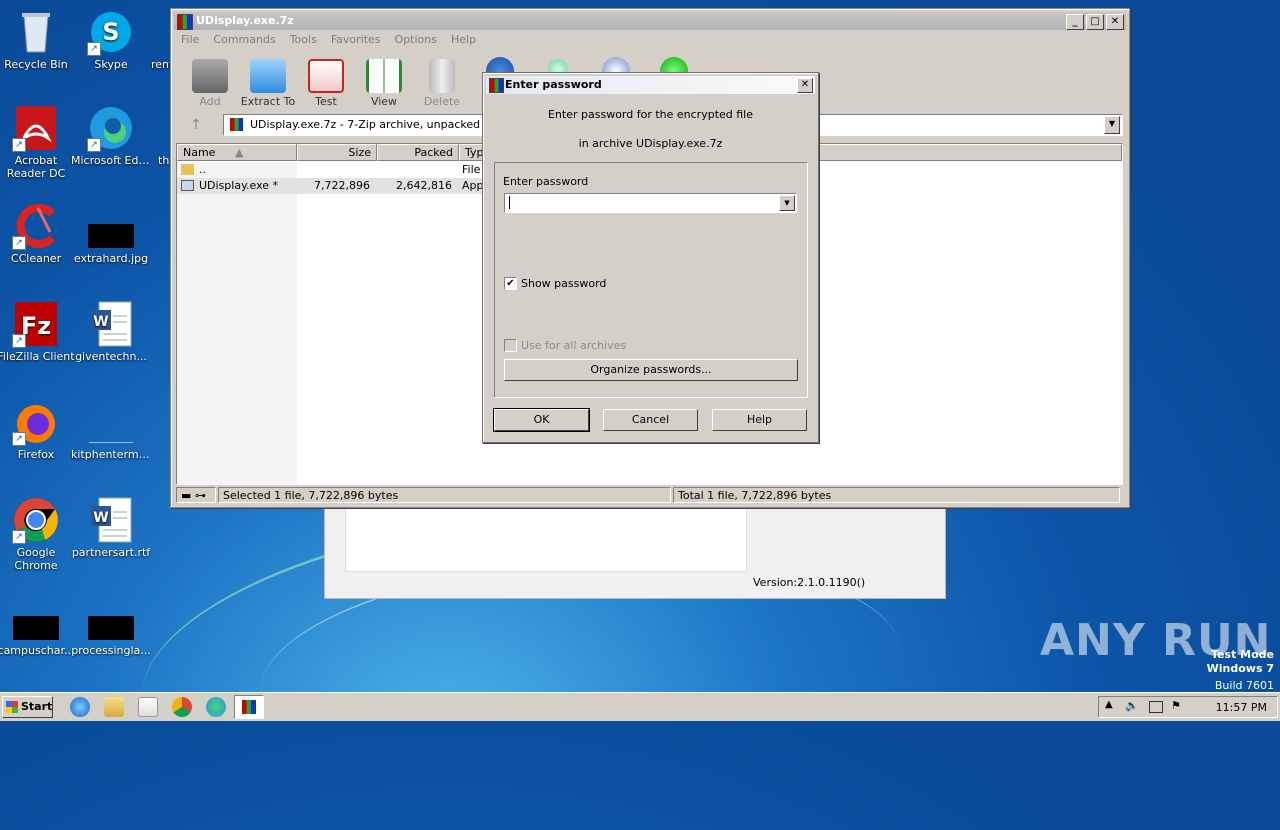  I want to click on desktop-icon-edge: ↗ Microsoft Edge, so click(111, 135).